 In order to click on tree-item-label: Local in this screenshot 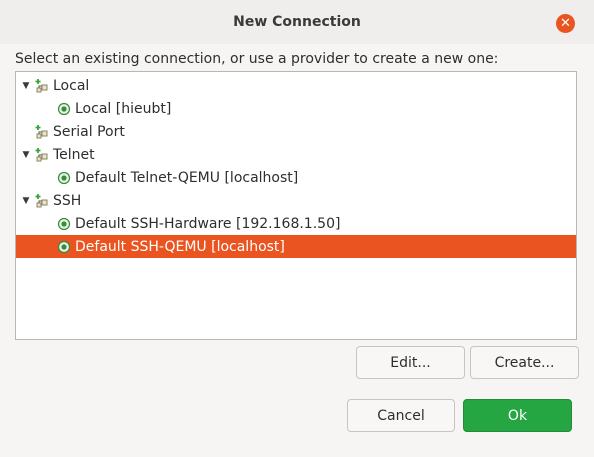, I will do `click(71, 85)`.